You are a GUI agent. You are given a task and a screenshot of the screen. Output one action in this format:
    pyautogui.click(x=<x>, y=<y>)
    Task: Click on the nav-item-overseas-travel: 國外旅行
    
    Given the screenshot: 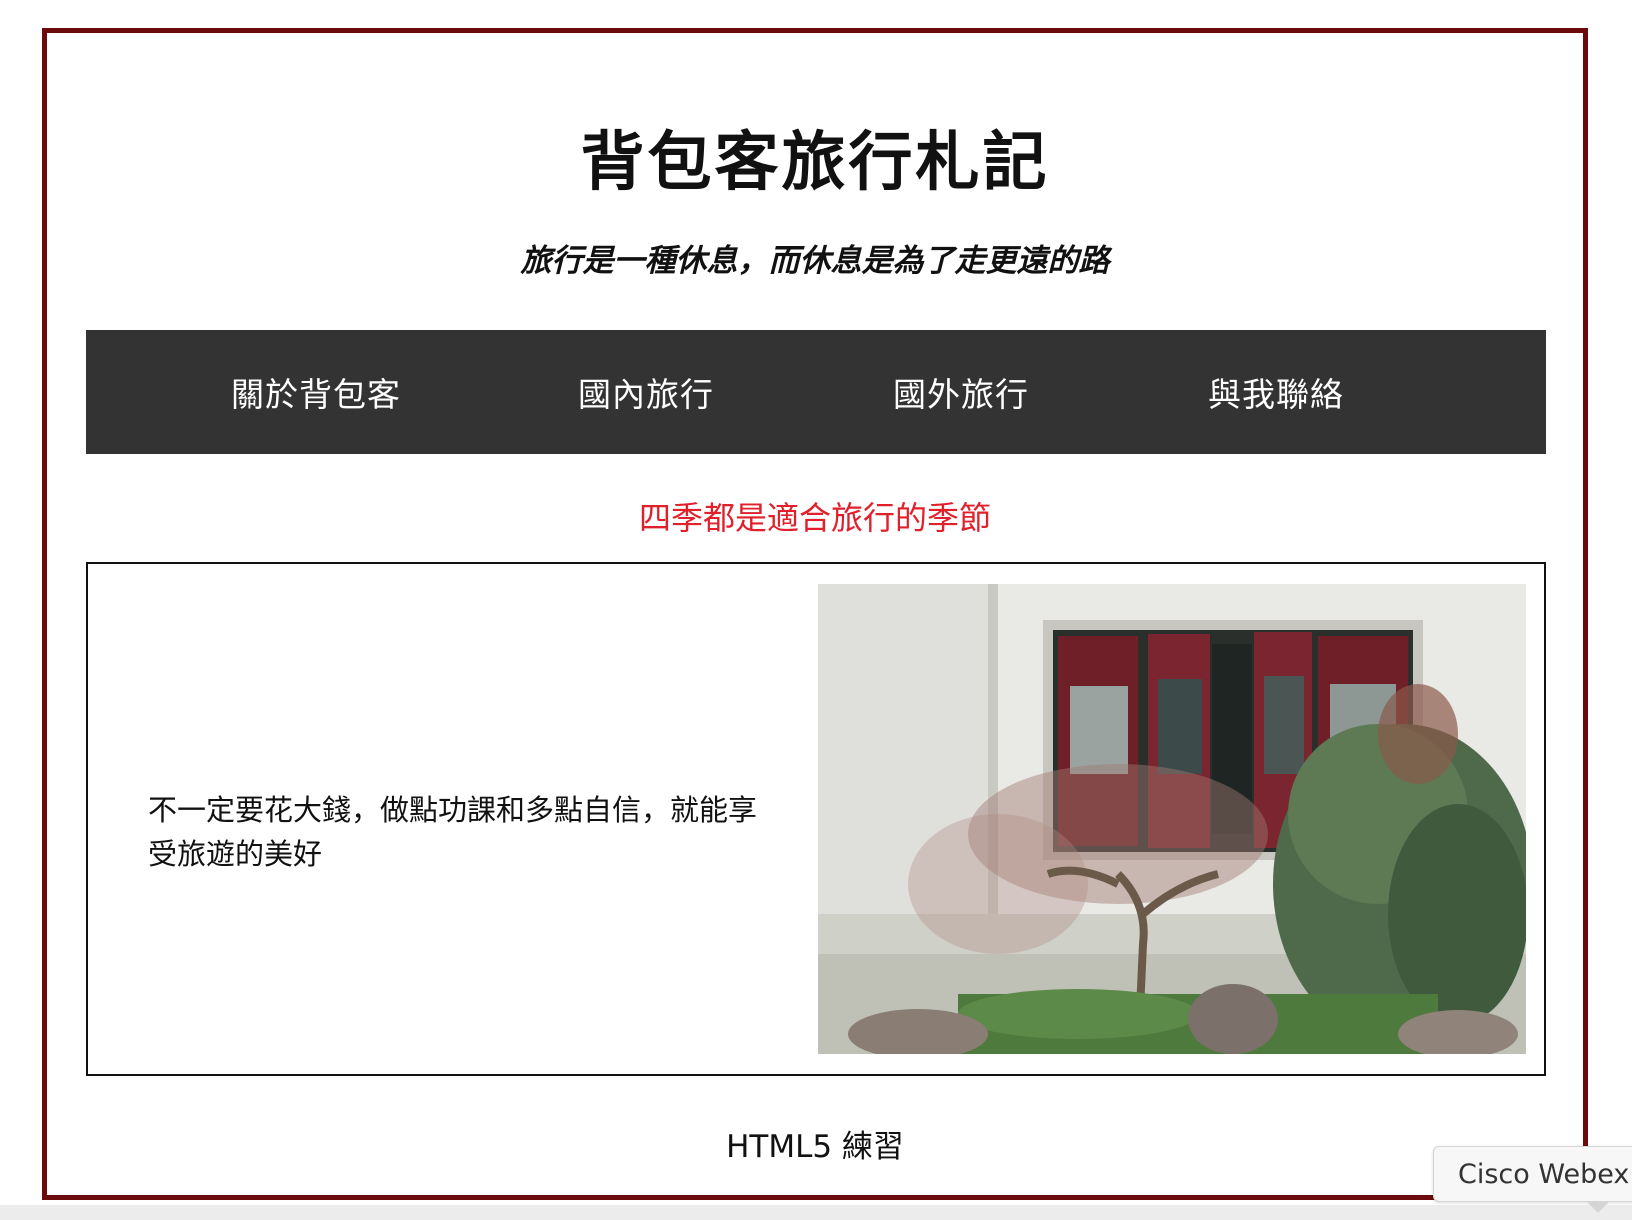 What is the action you would take?
    pyautogui.click(x=961, y=392)
    